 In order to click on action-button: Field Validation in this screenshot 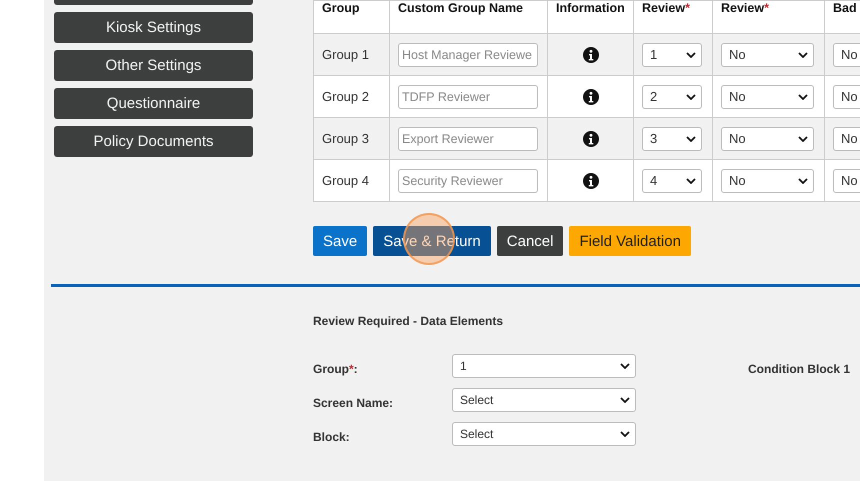, I will do `click(630, 241)`.